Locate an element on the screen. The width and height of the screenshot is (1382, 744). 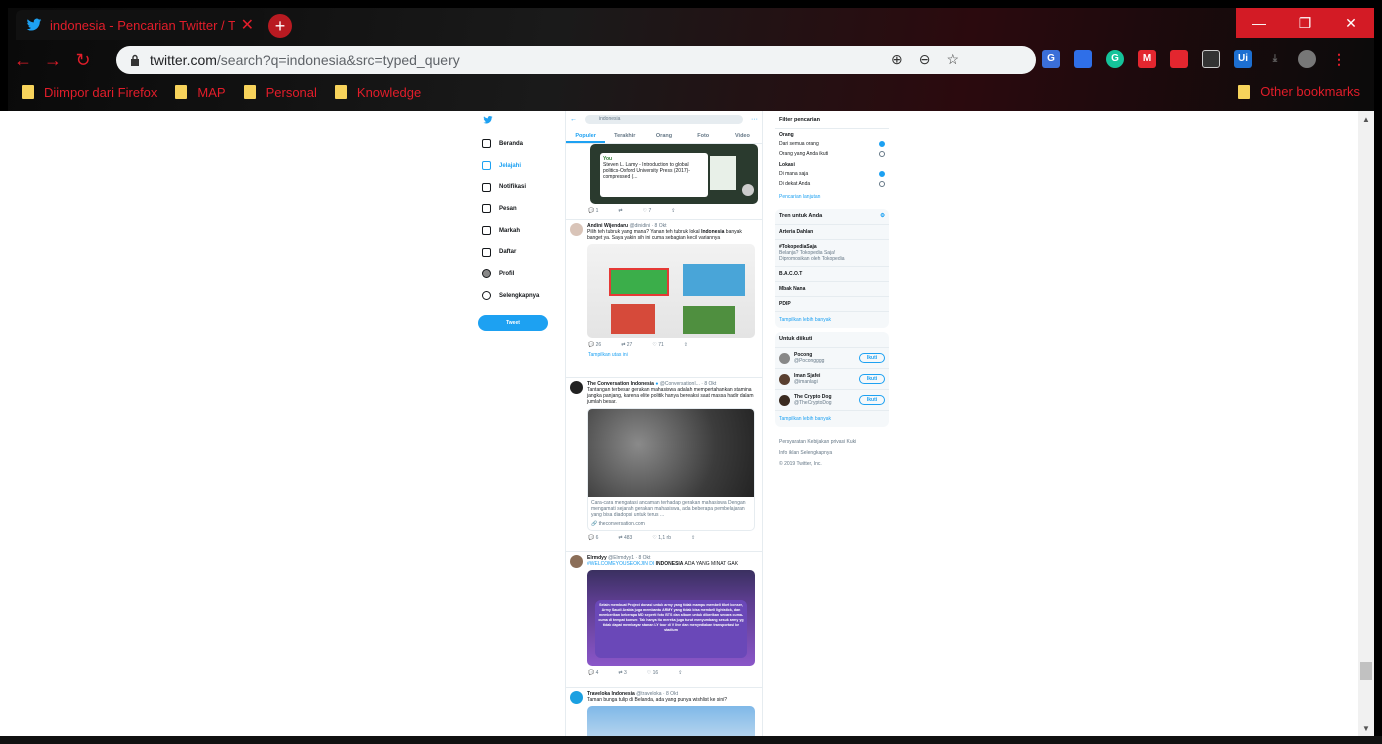
trend-item: B.A.C.O.T is located at coordinates (832, 274).